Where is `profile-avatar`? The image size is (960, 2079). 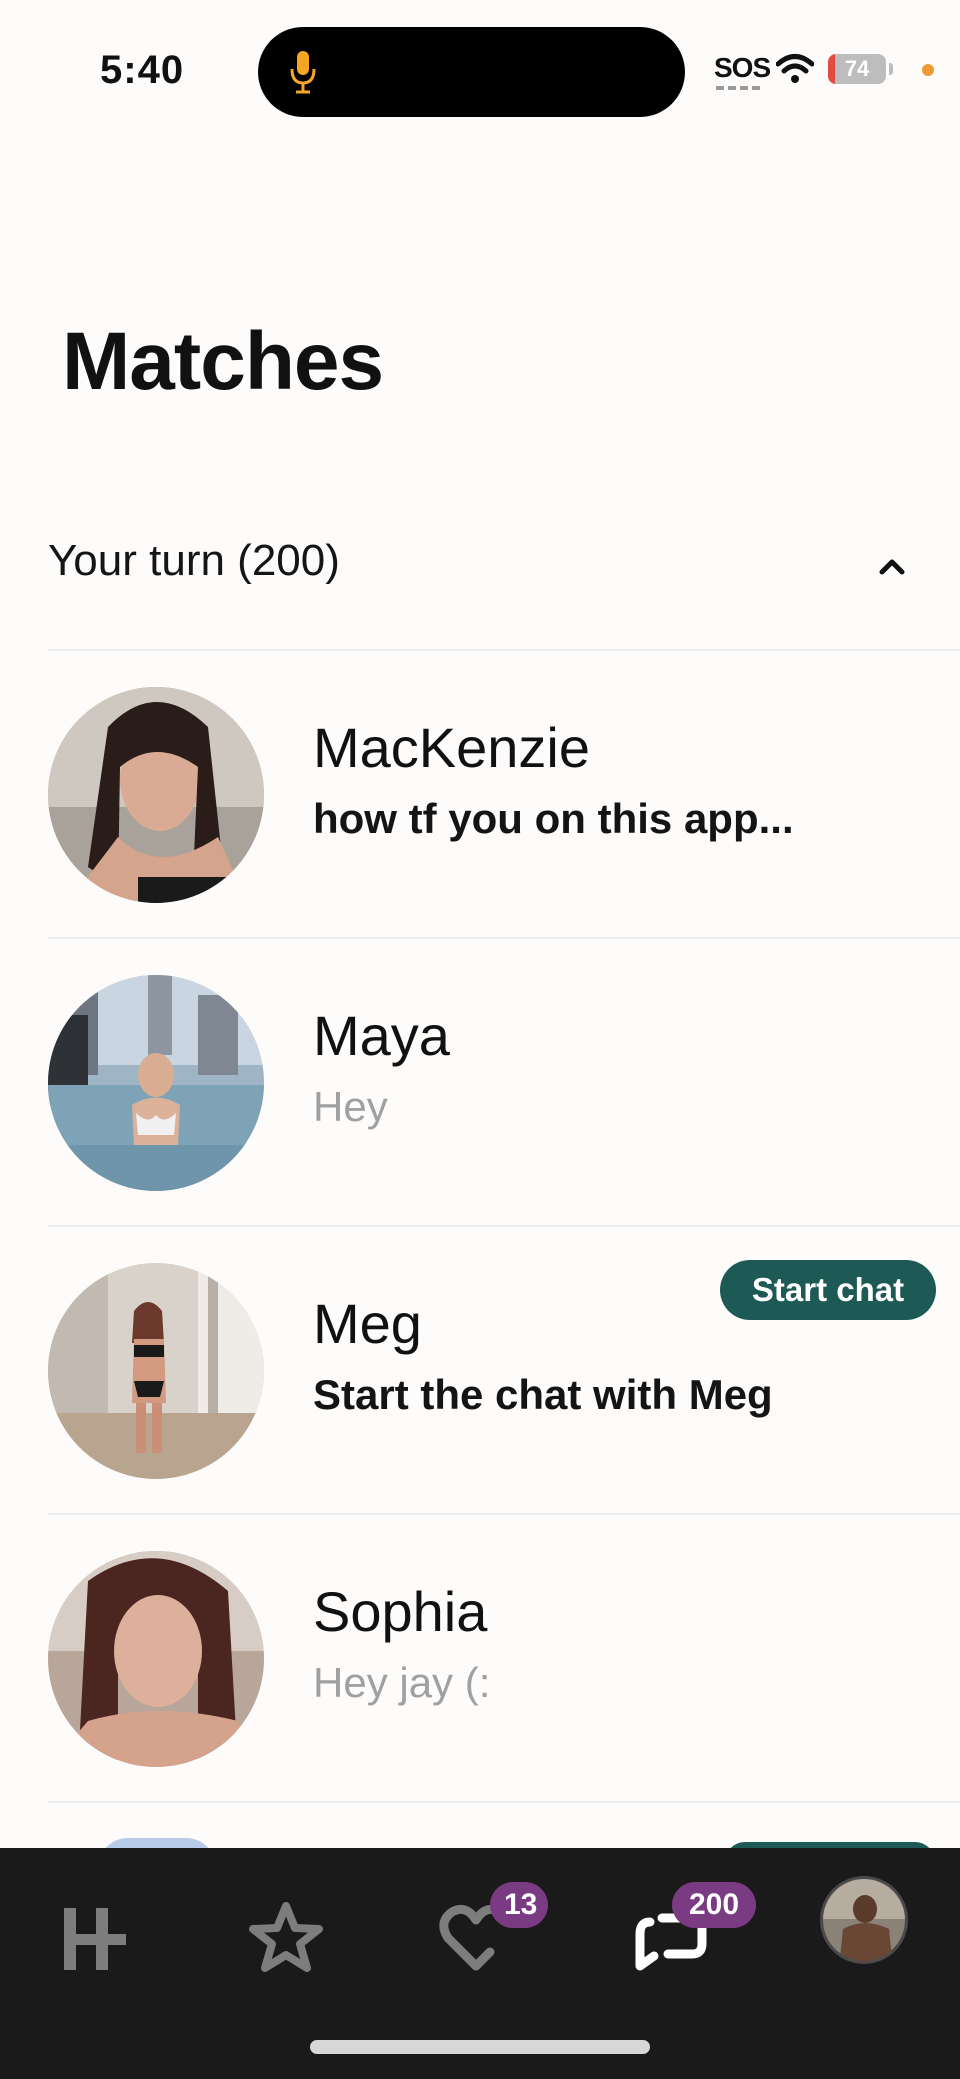 profile-avatar is located at coordinates (864, 1920).